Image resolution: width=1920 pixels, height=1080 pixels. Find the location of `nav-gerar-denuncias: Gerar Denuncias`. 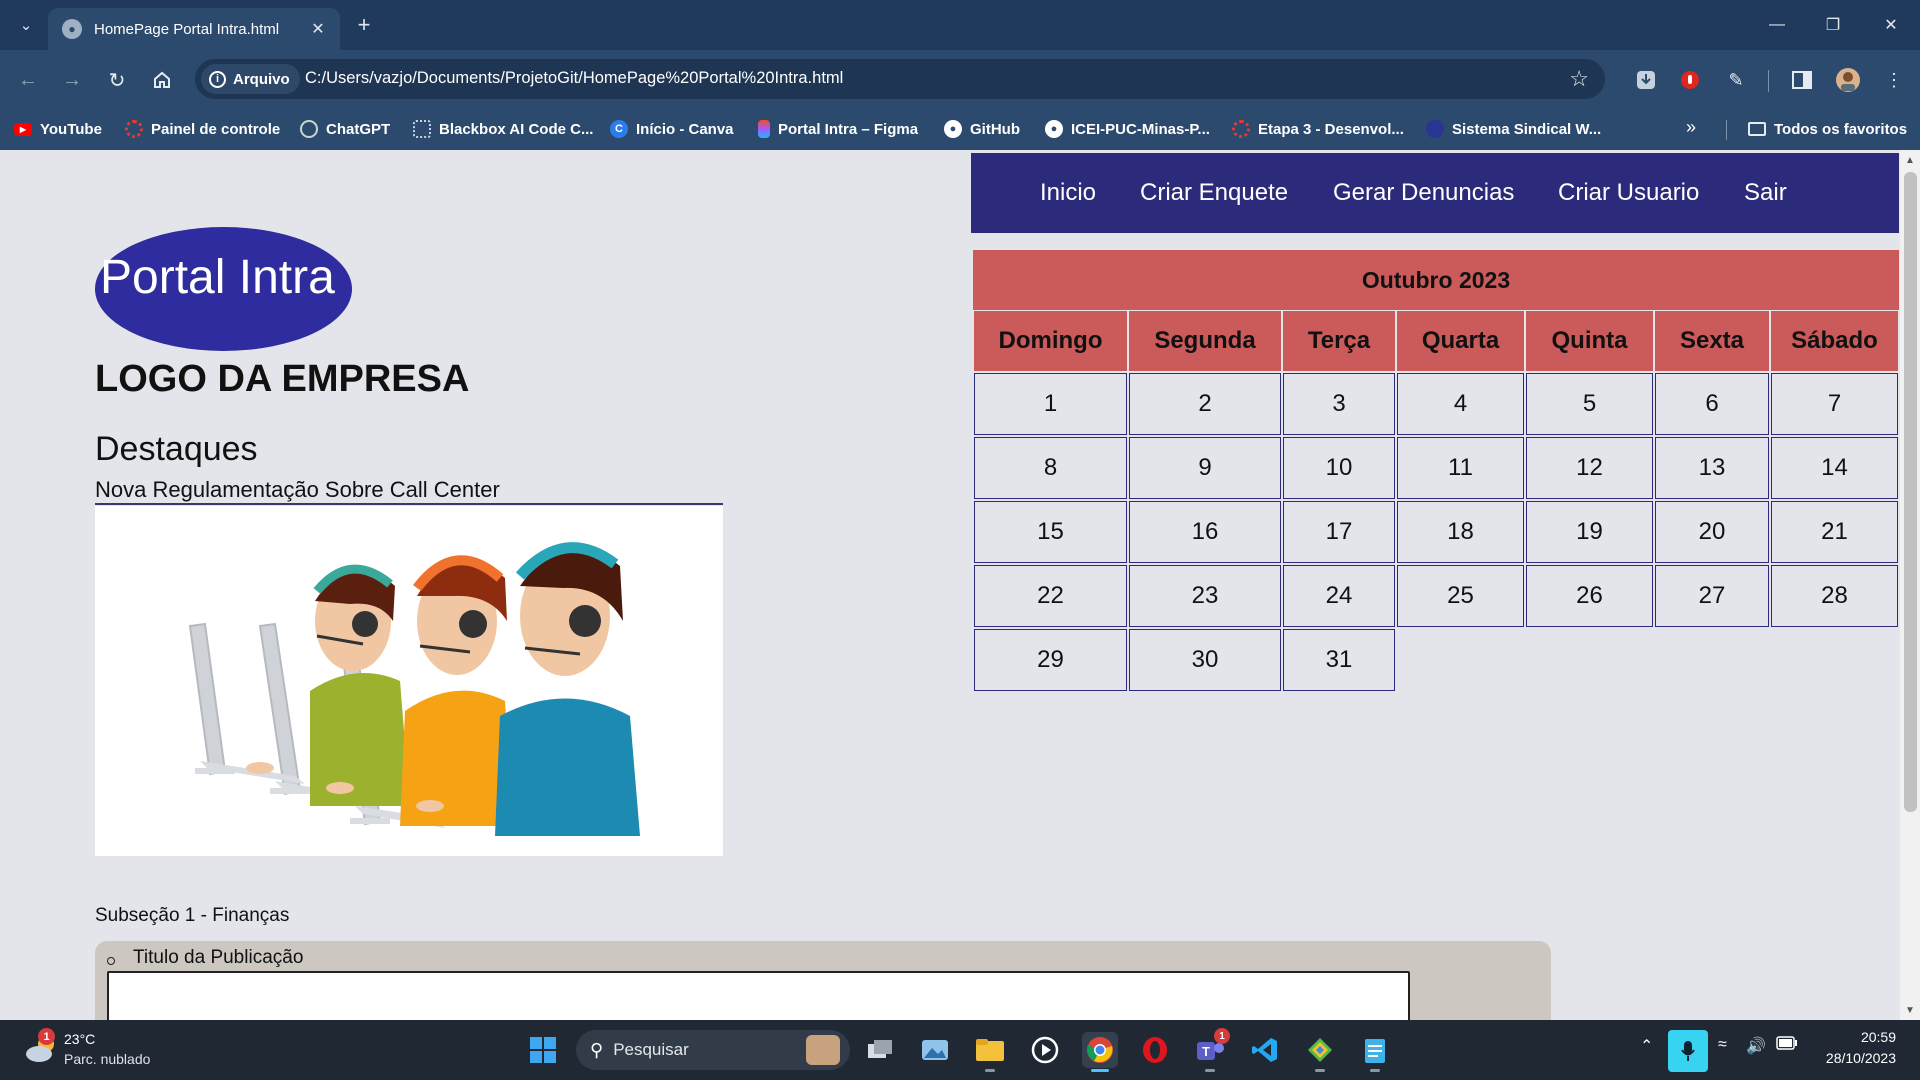

nav-gerar-denuncias: Gerar Denuncias is located at coordinates (1423, 193).